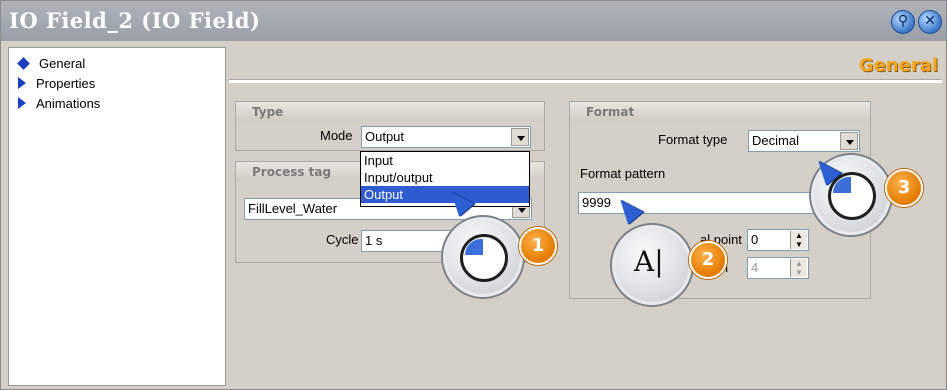 The height and width of the screenshot is (390, 947). I want to click on process-tag-value: FillLevel_Water, so click(293, 208).